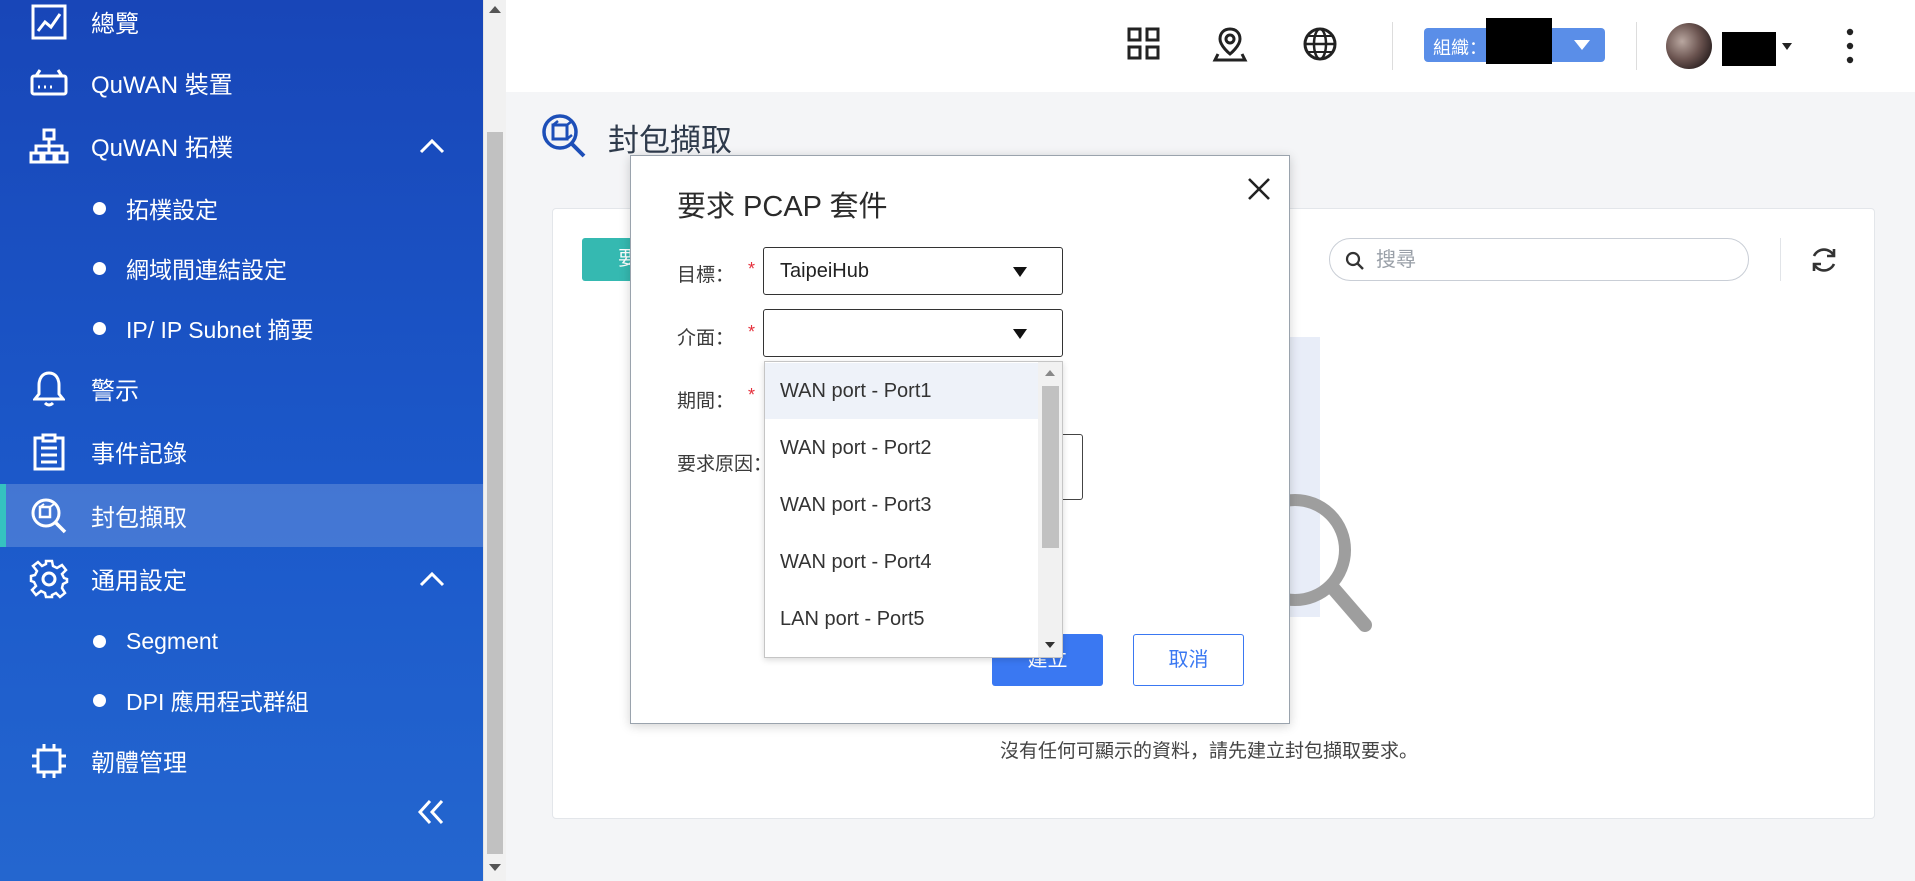 The width and height of the screenshot is (1915, 881). Describe the element at coordinates (241, 515) in the screenshot. I see `sidebar-item-packet-capture: 封包擷取` at that location.